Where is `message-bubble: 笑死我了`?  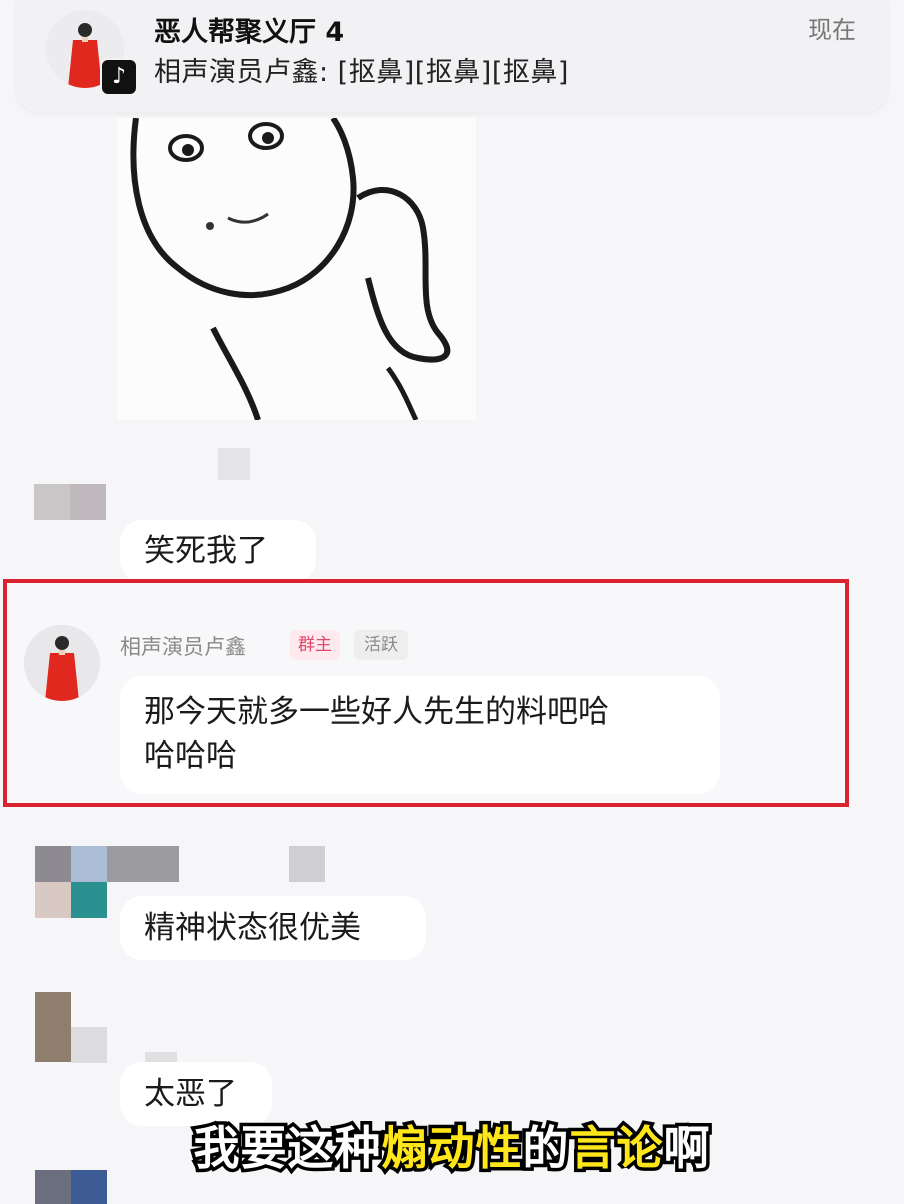
message-bubble: 笑死我了 is located at coordinates (218, 551).